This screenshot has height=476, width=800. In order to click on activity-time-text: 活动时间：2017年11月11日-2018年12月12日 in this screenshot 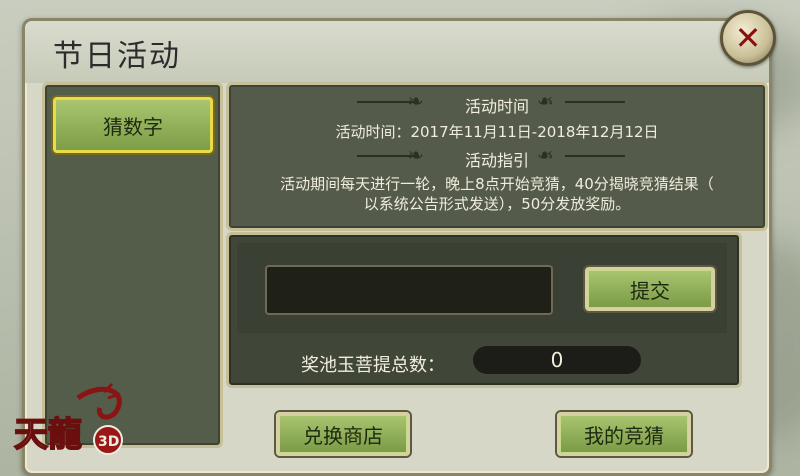, I will do `click(497, 132)`.